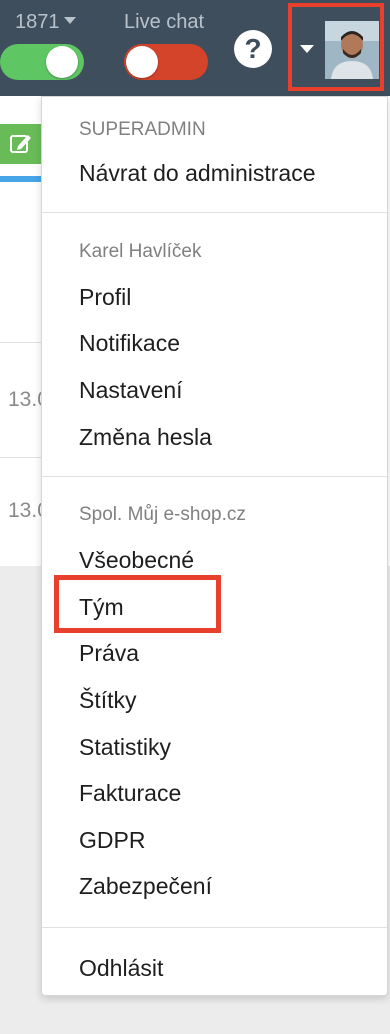 This screenshot has height=1034, width=390. What do you see at coordinates (145, 437) in the screenshot?
I see `menu-item-change-password: Změna hesla` at bounding box center [145, 437].